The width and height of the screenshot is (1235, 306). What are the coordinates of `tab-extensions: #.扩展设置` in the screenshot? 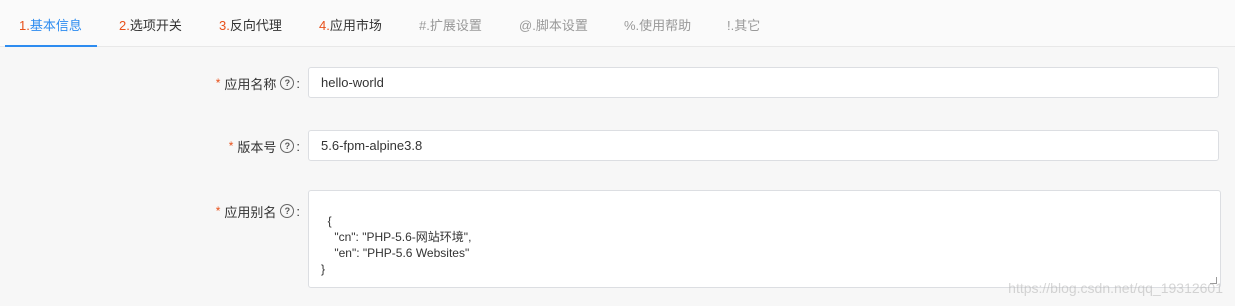 It's located at (450, 23).